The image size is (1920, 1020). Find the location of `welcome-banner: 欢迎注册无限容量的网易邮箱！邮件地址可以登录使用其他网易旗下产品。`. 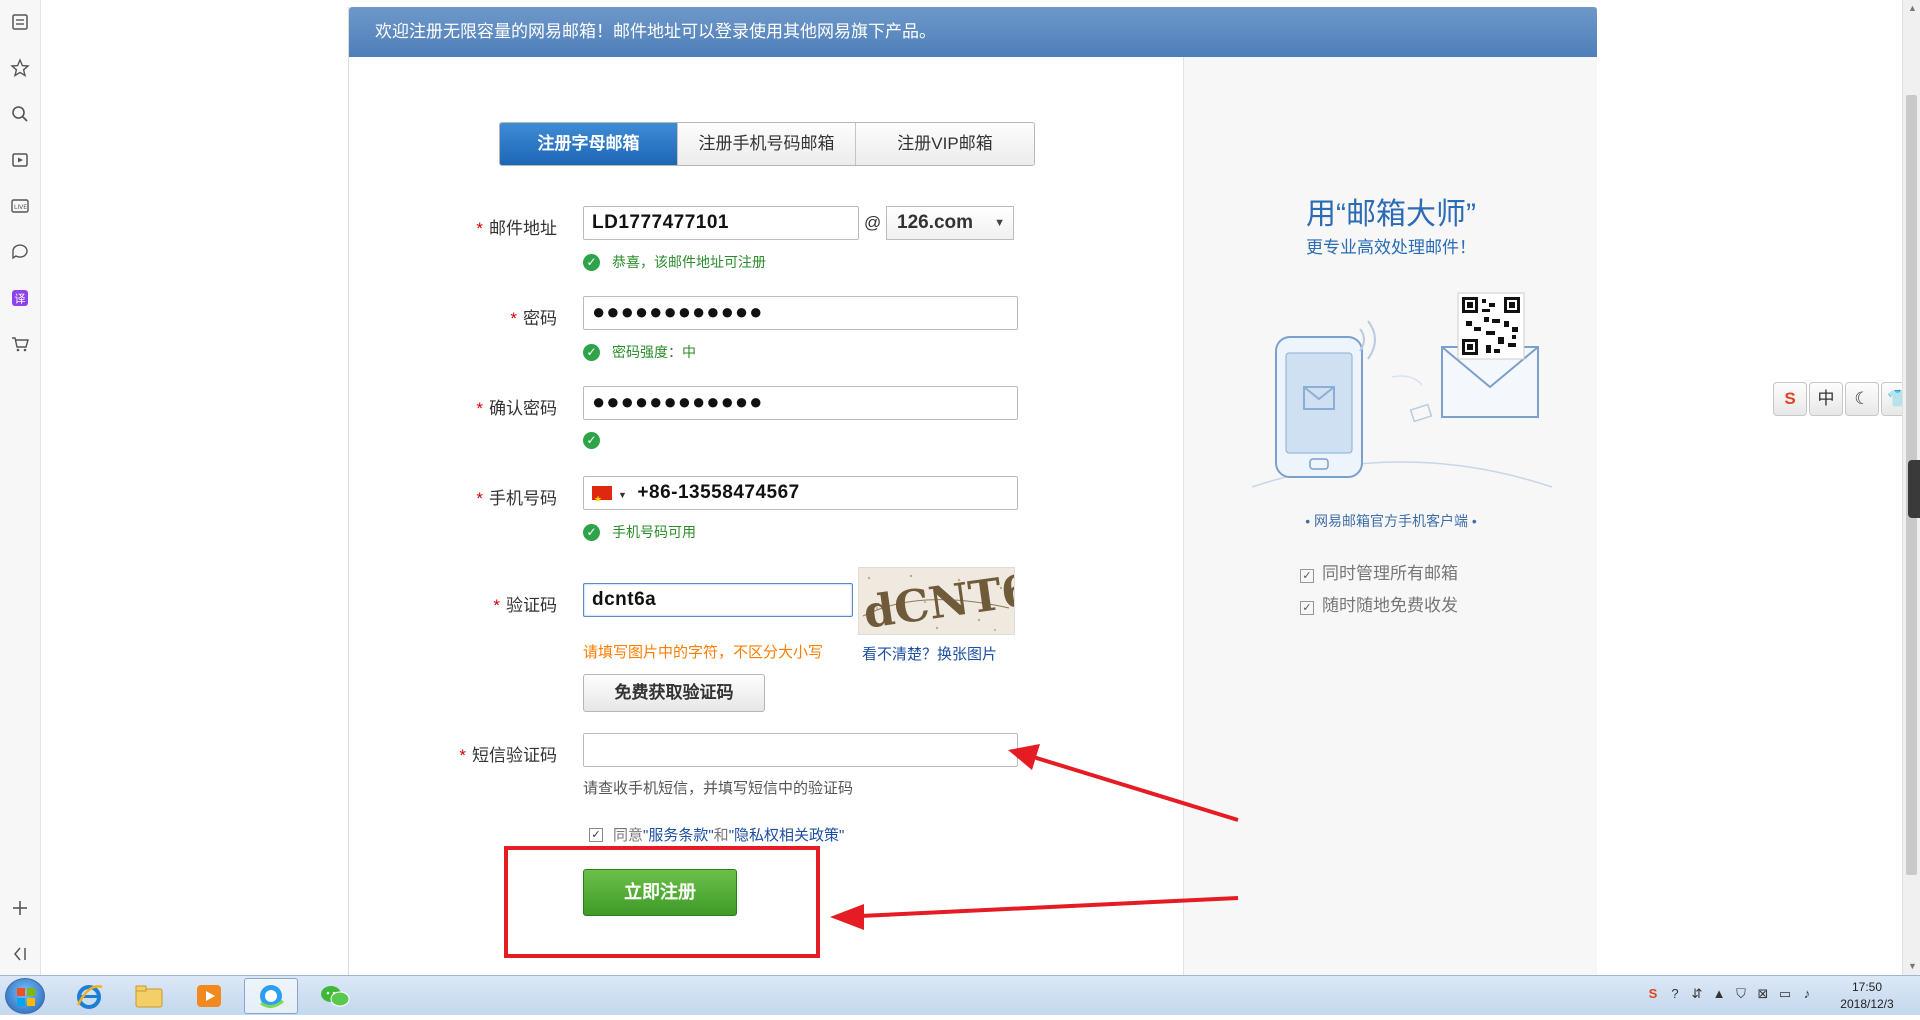

welcome-banner: 欢迎注册无限容量的网易邮箱！邮件地址可以登录使用其他网易旗下产品。 is located at coordinates (973, 32).